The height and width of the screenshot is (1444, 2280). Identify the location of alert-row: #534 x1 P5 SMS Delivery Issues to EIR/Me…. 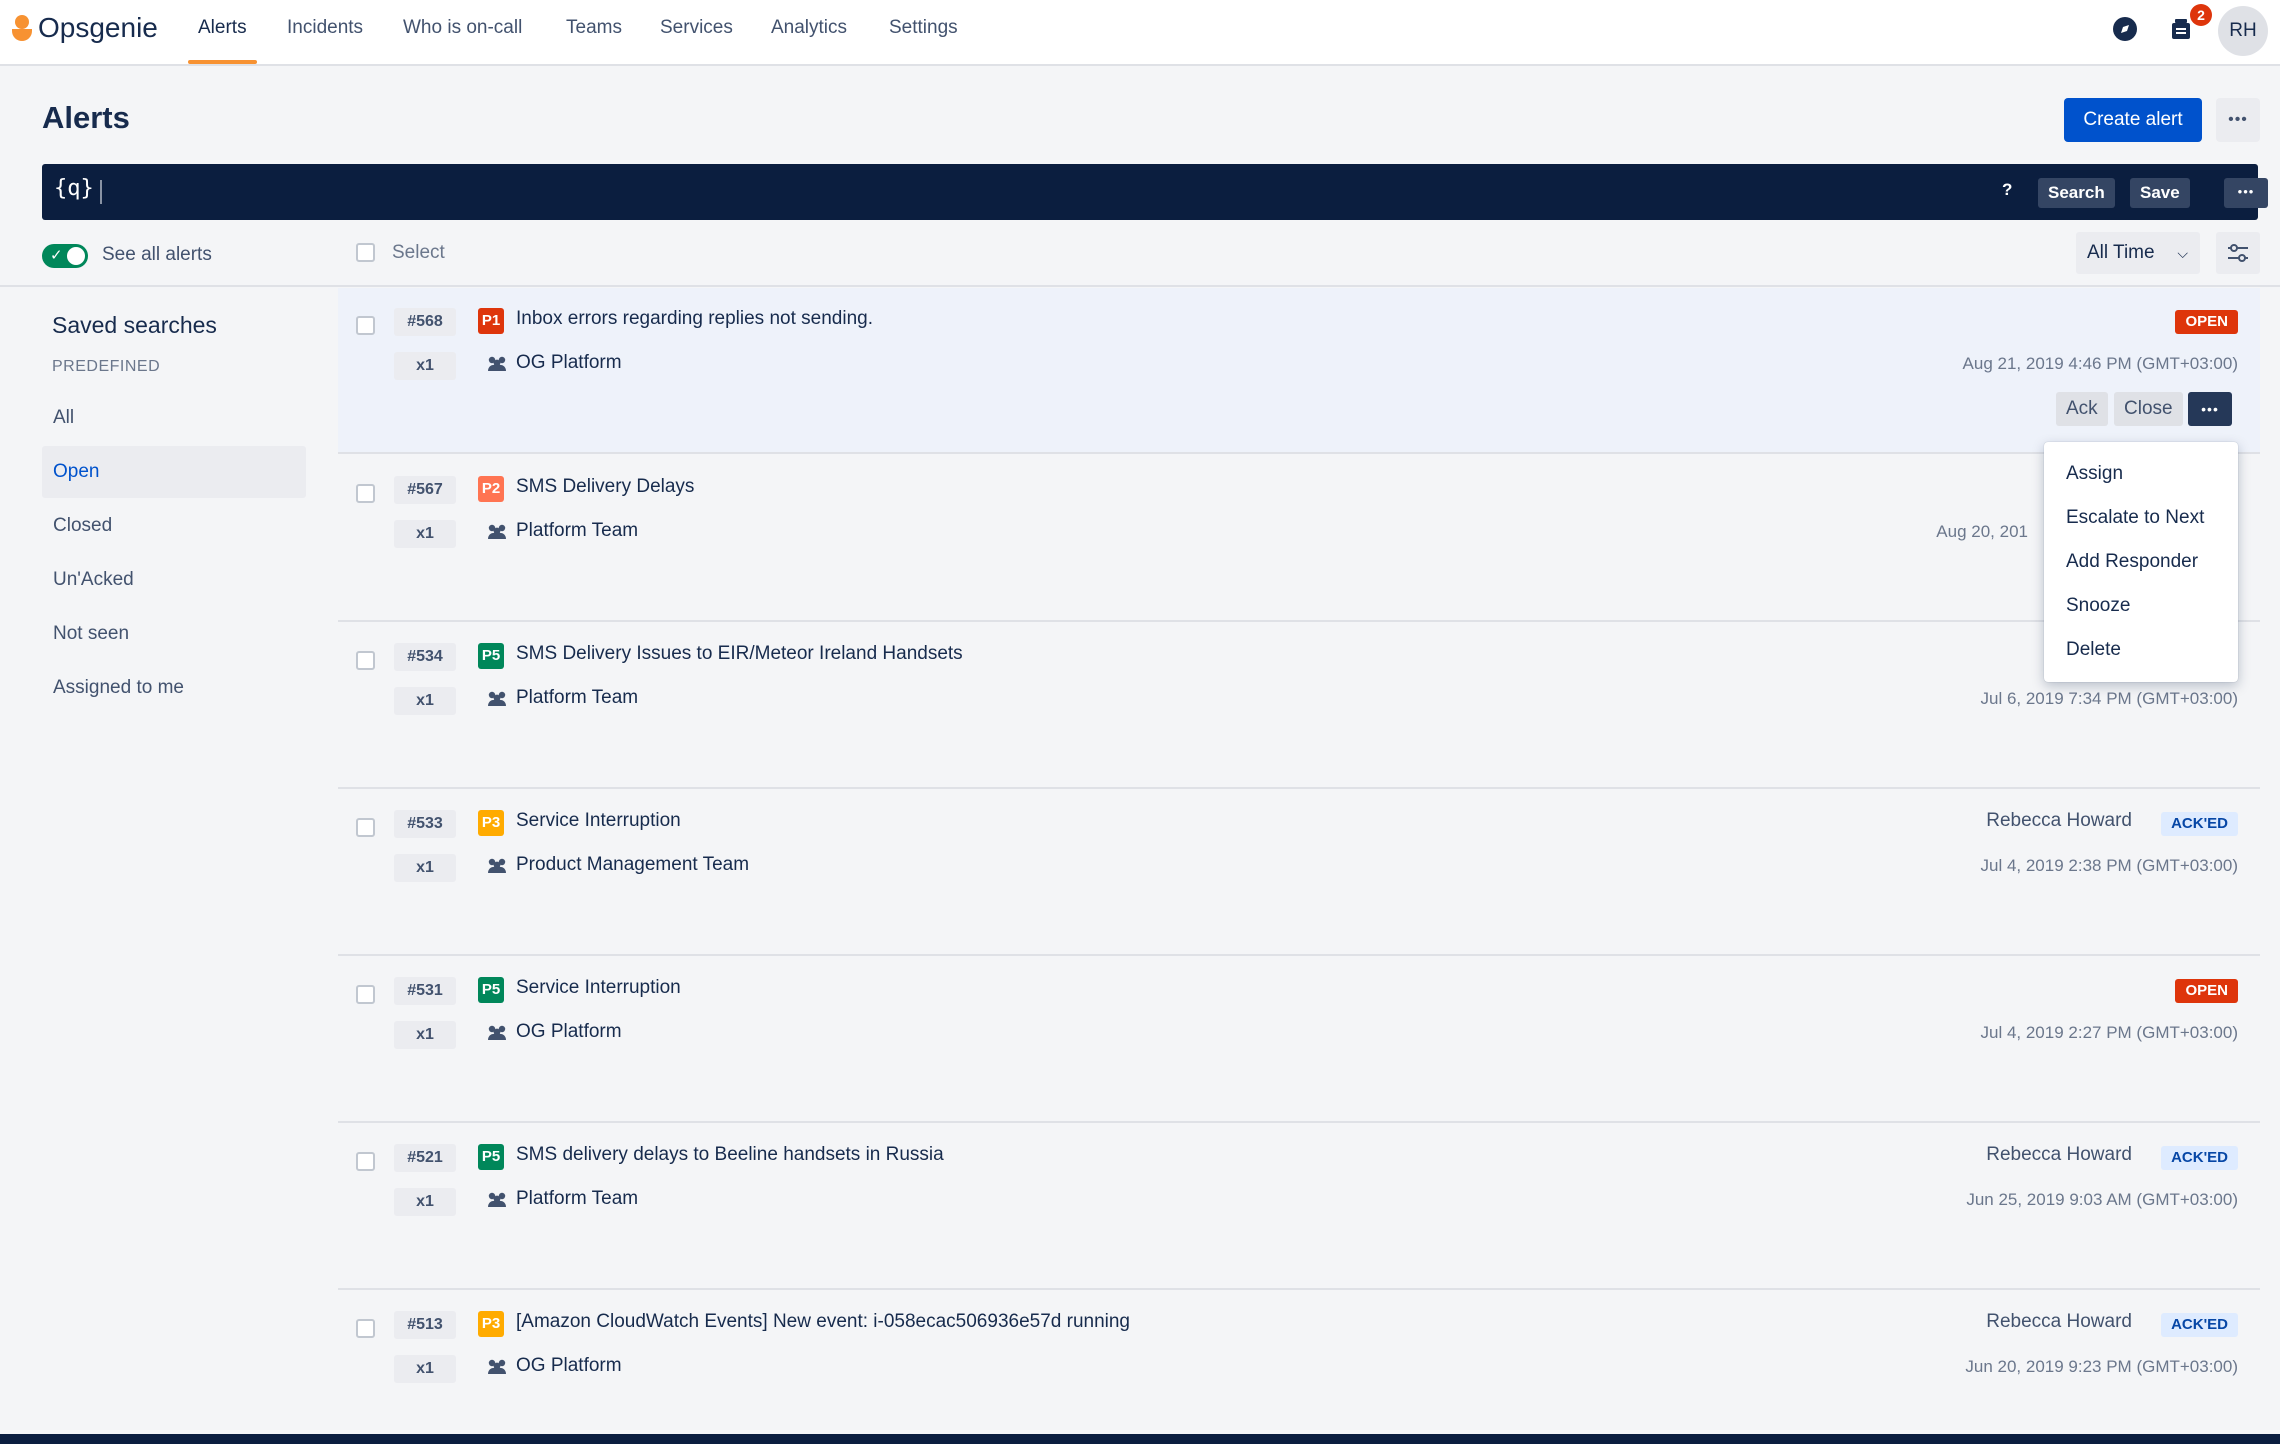
(1299, 706).